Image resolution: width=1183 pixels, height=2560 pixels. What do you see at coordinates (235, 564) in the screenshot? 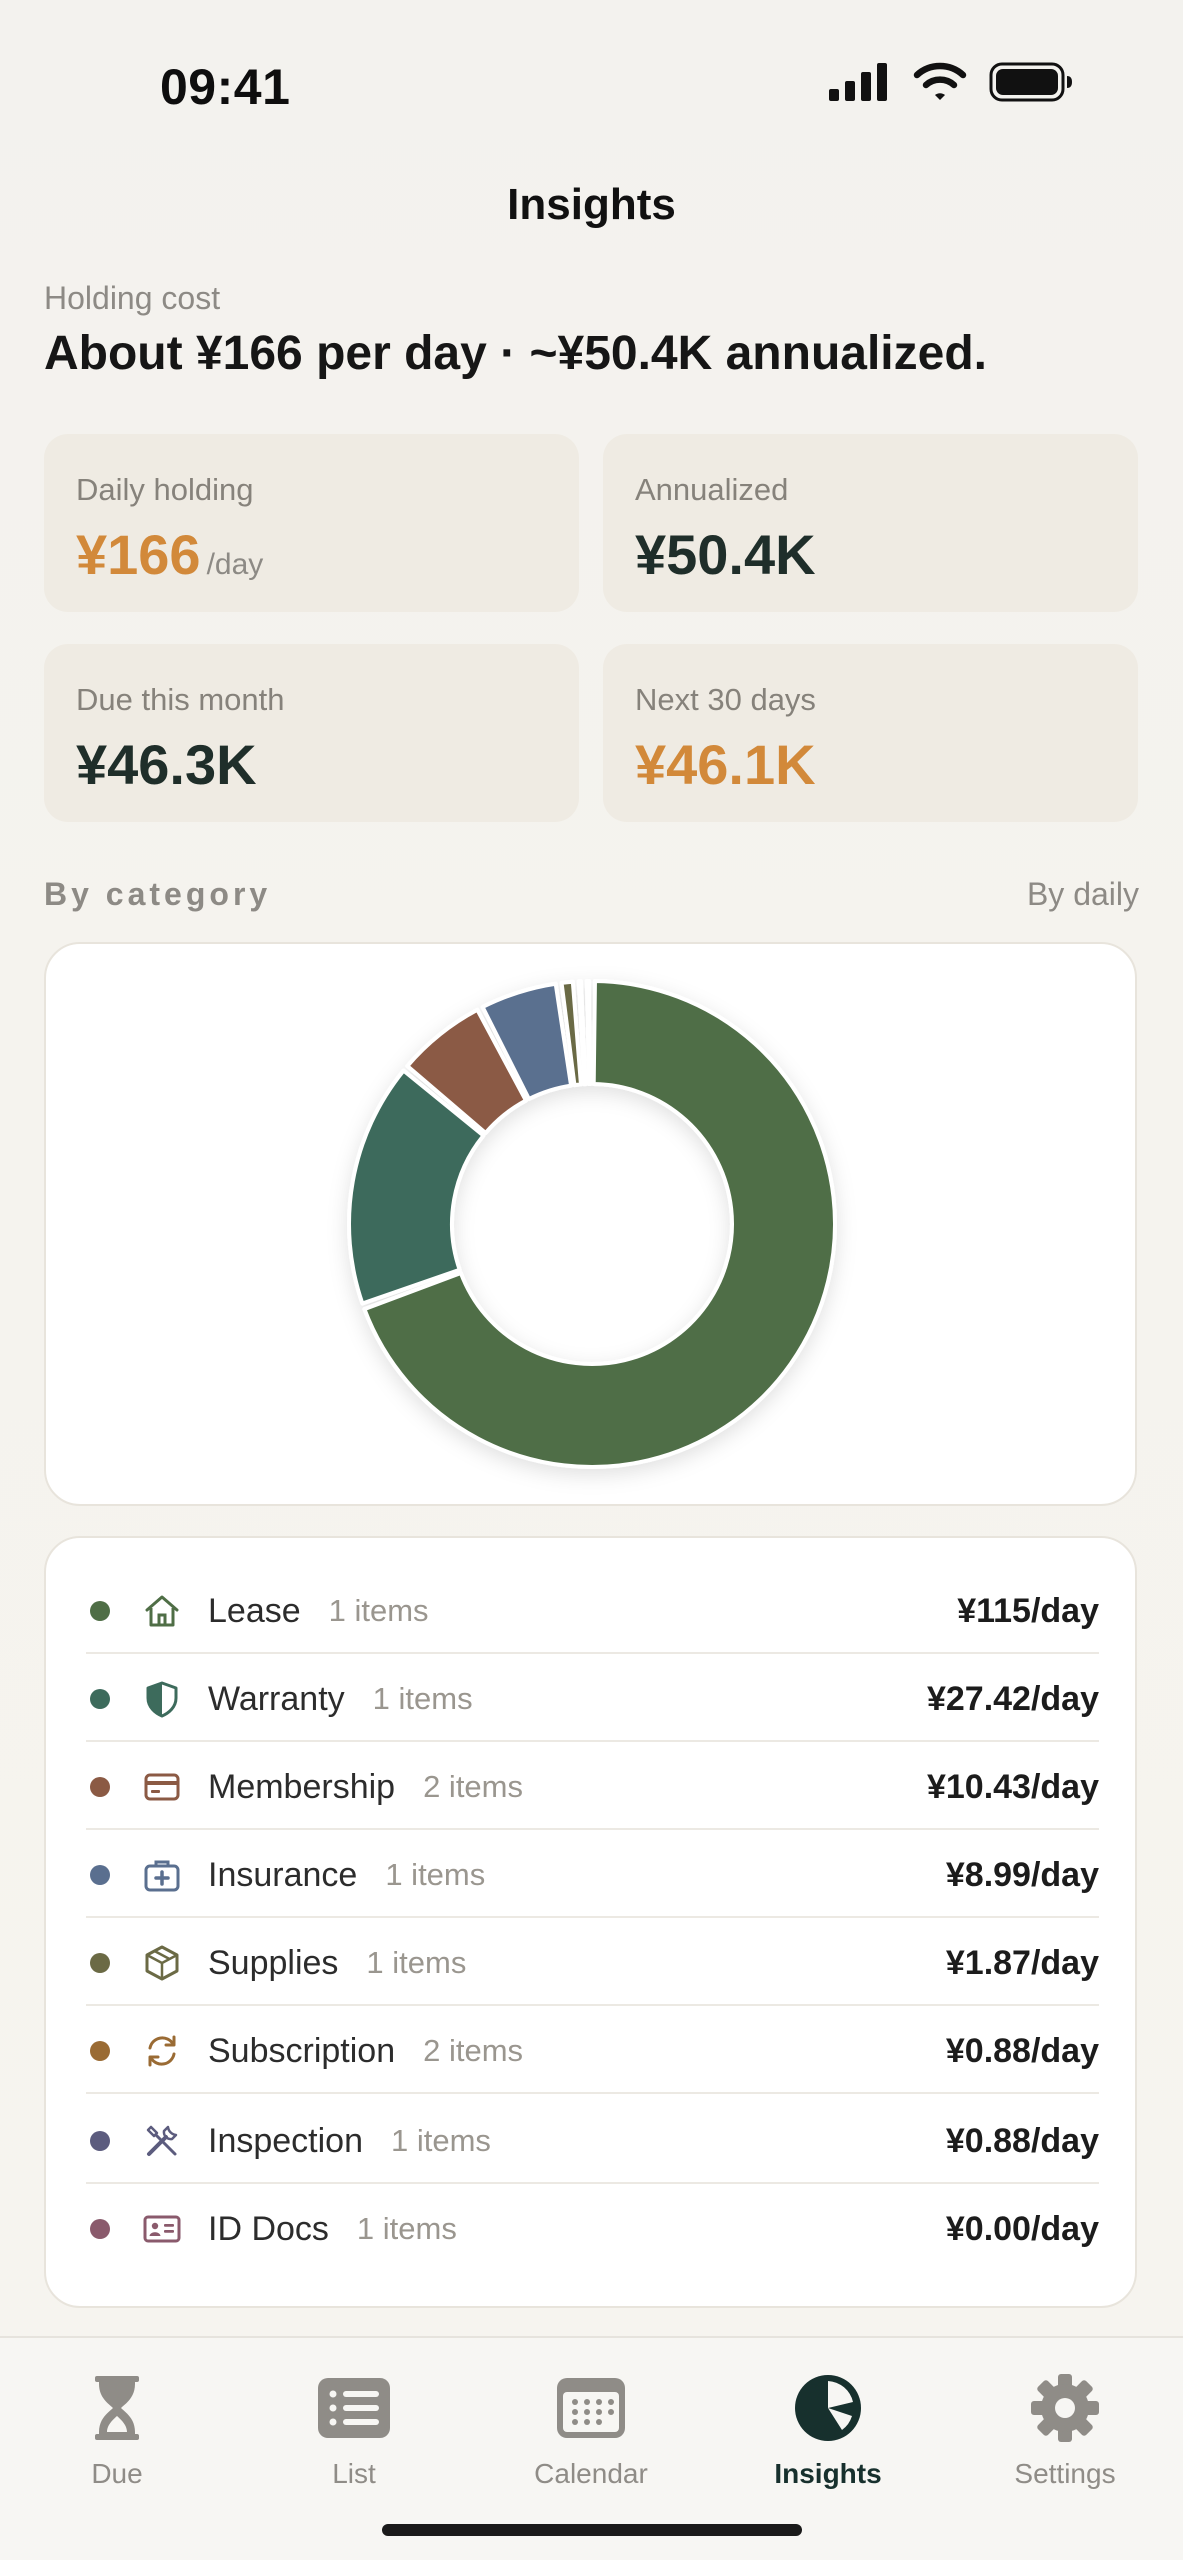
I see `stat-value-unit: /day` at bounding box center [235, 564].